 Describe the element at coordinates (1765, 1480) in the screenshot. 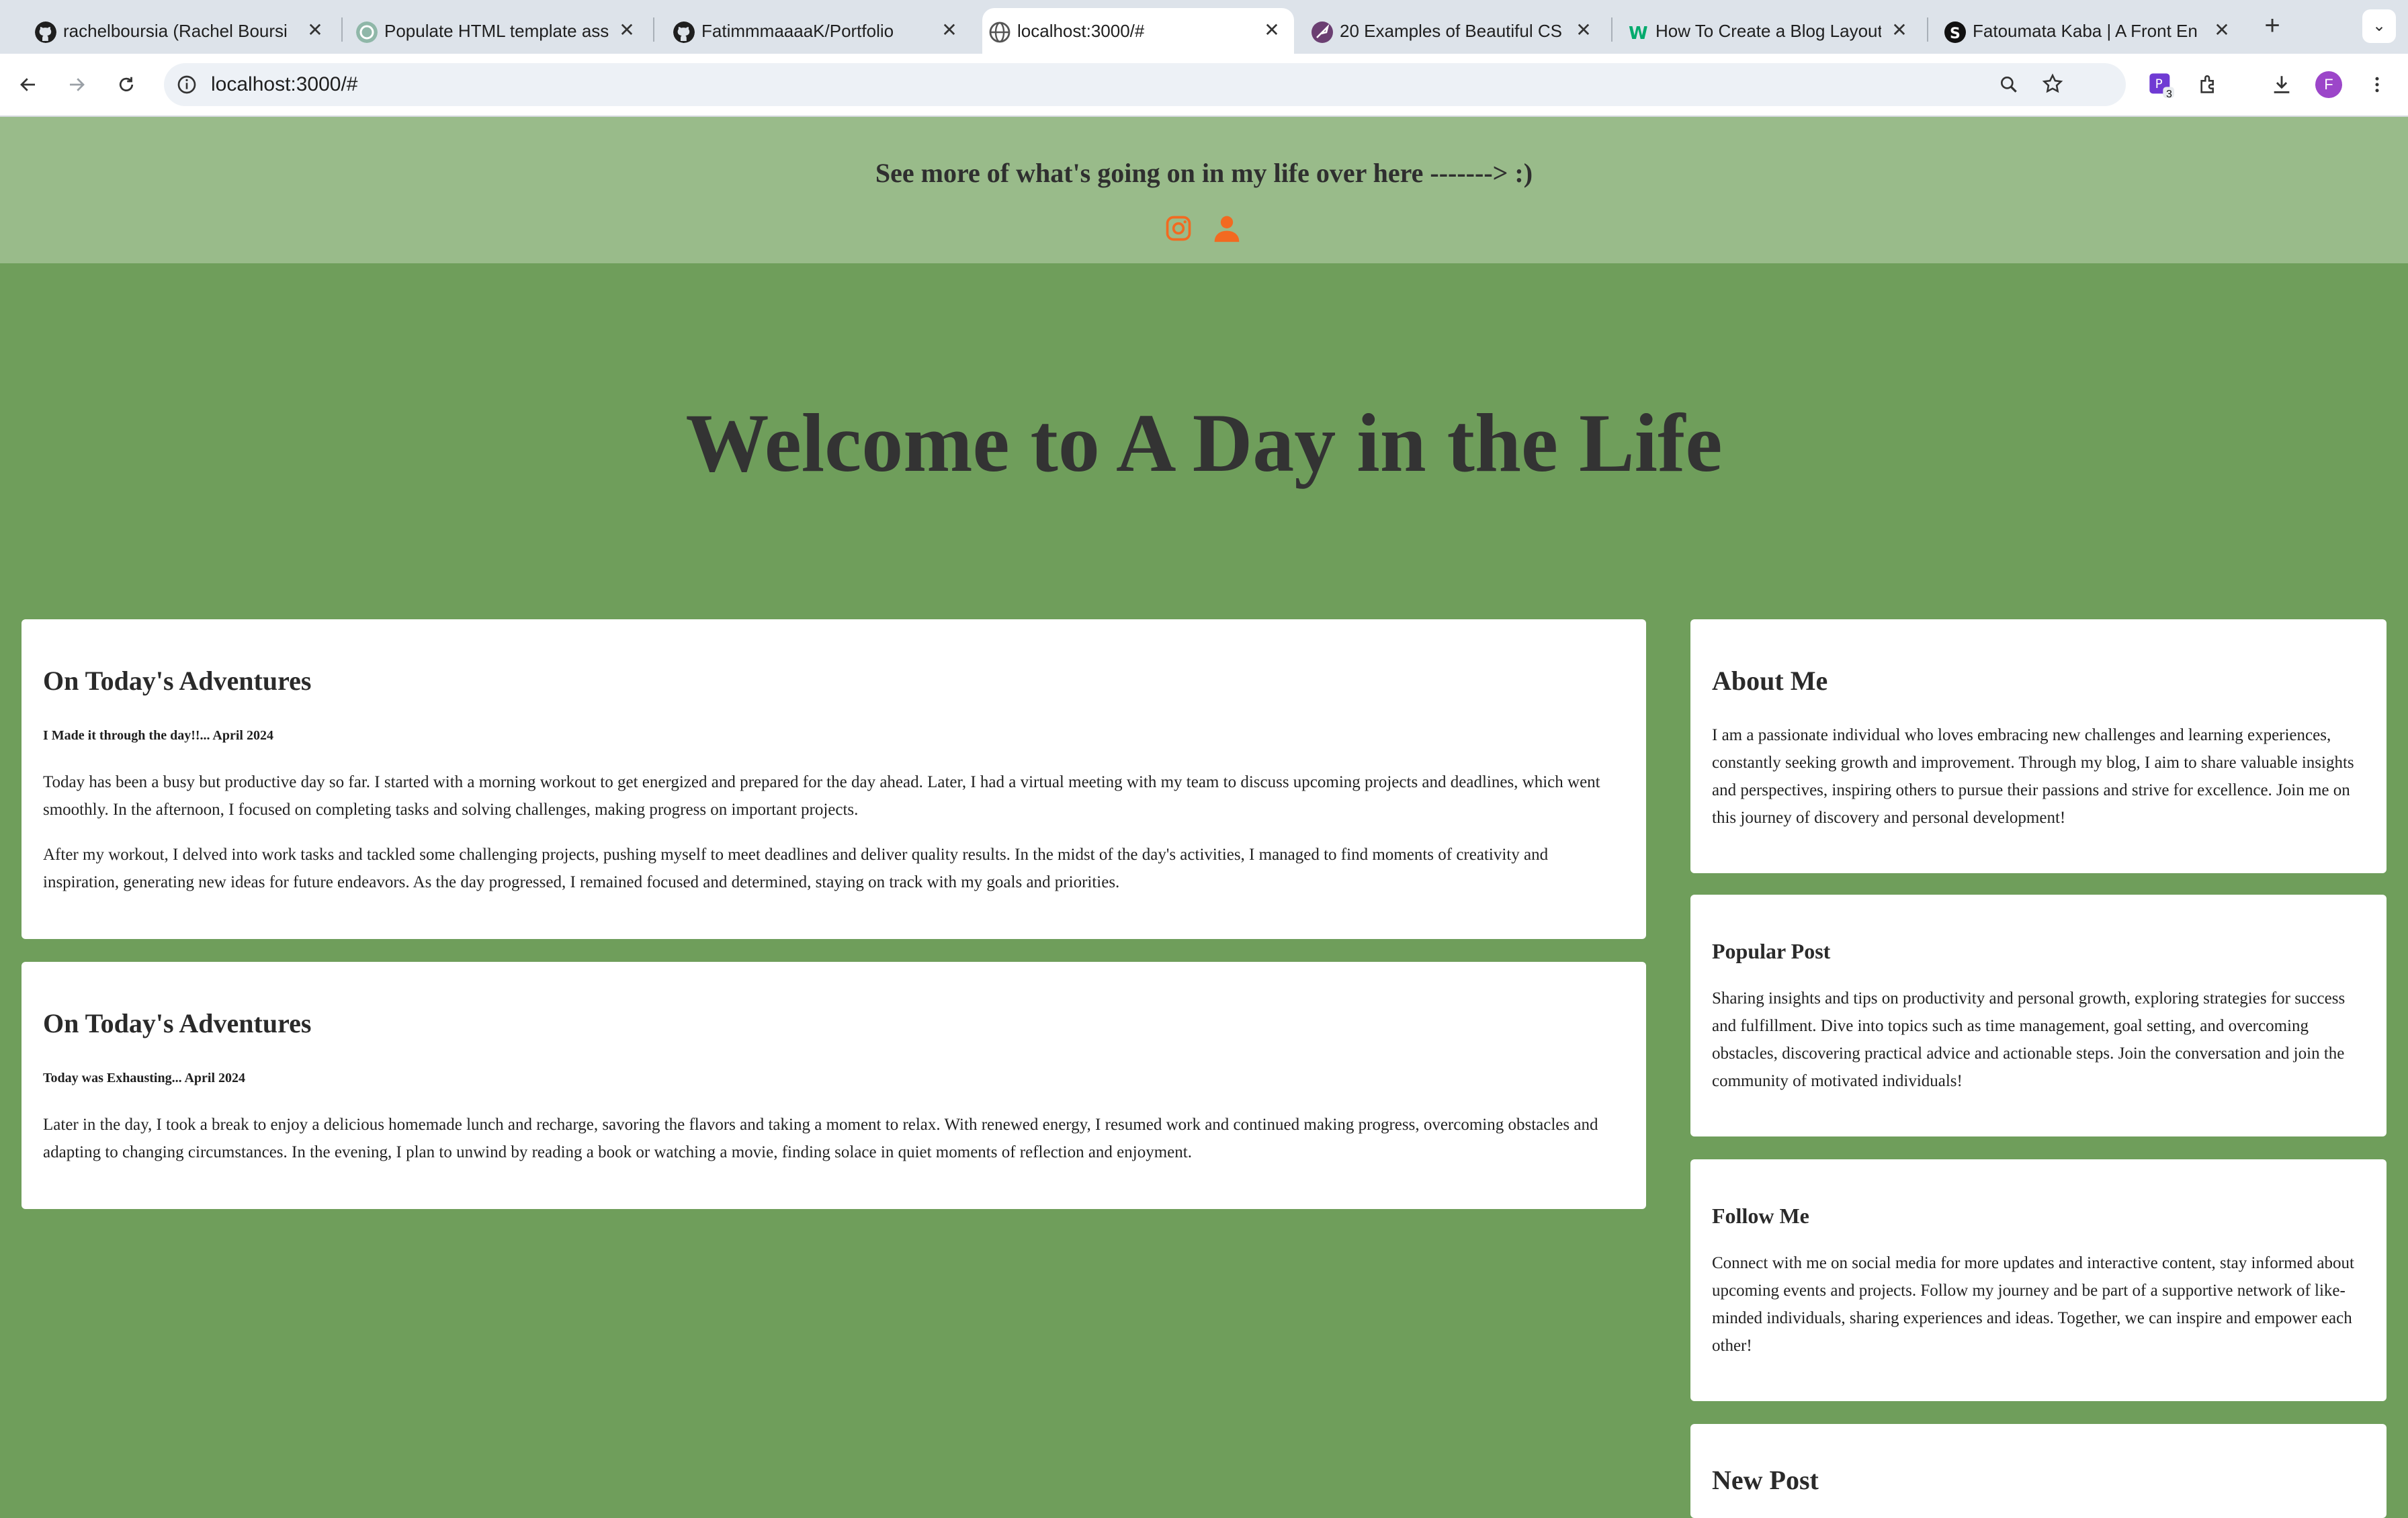

I see `new-post-heading: New Post` at that location.